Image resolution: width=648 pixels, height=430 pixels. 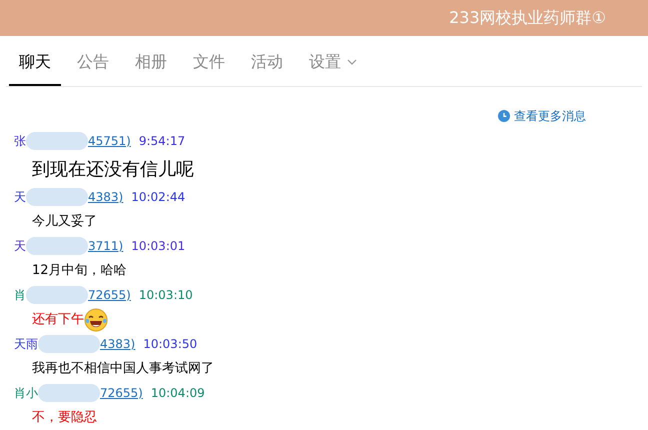 What do you see at coordinates (35, 68) in the screenshot?
I see `tab: 聊天` at bounding box center [35, 68].